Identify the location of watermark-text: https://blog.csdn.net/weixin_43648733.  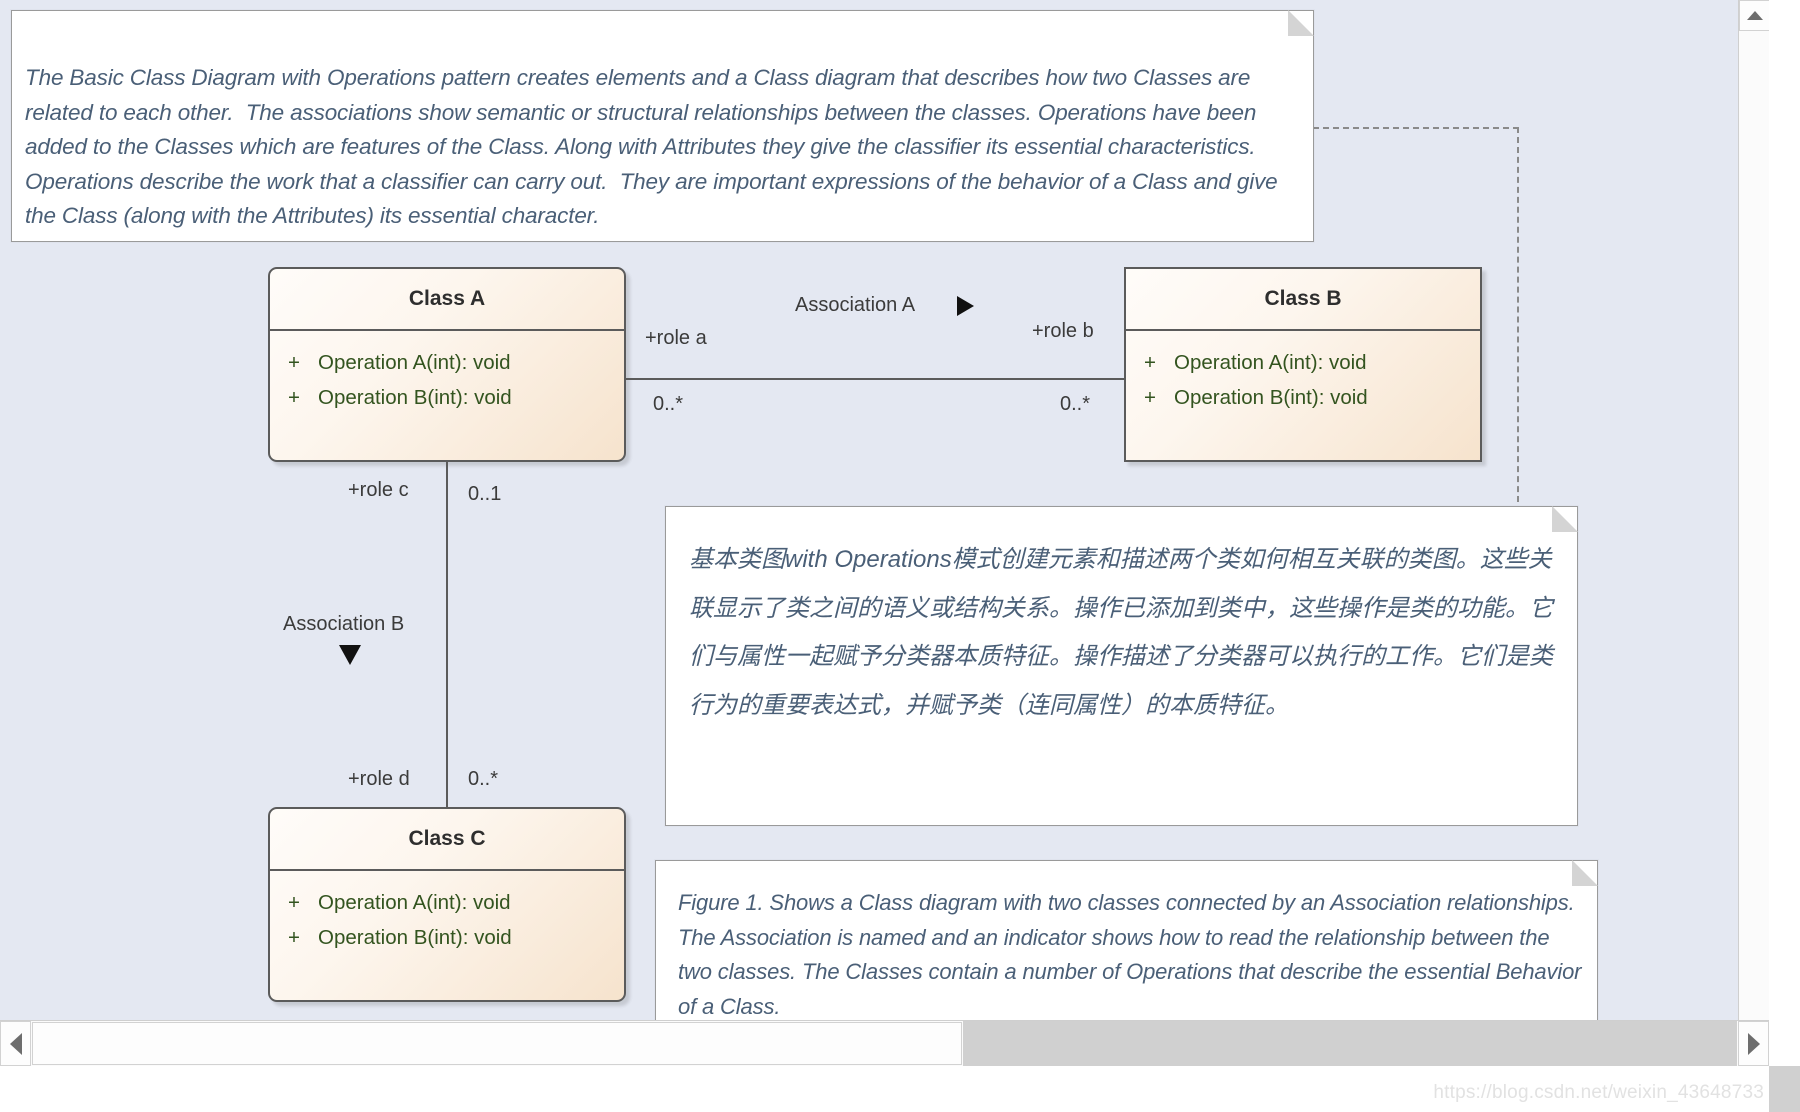
(1598, 1092).